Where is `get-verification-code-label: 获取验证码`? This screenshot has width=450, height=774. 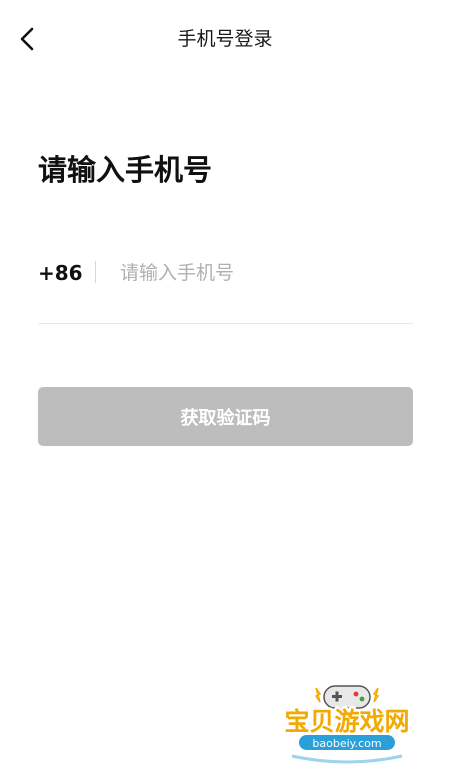 get-verification-code-label: 获取验证码 is located at coordinates (225, 418).